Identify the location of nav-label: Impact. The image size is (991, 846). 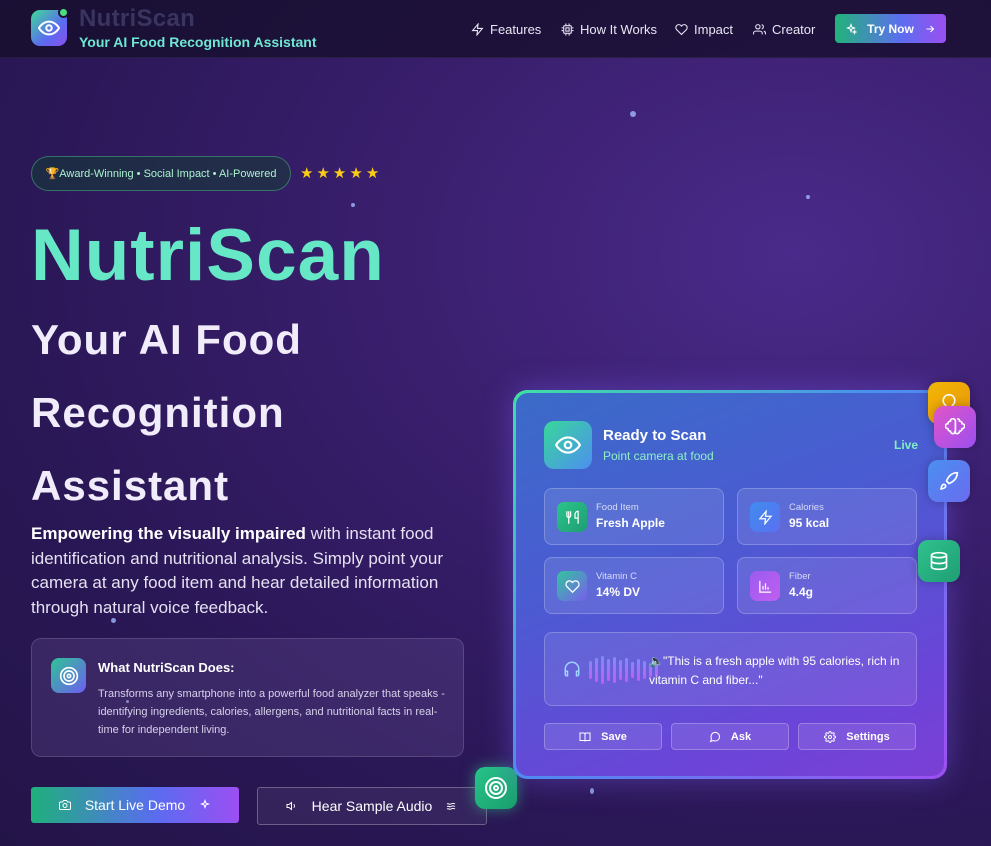
(714, 29).